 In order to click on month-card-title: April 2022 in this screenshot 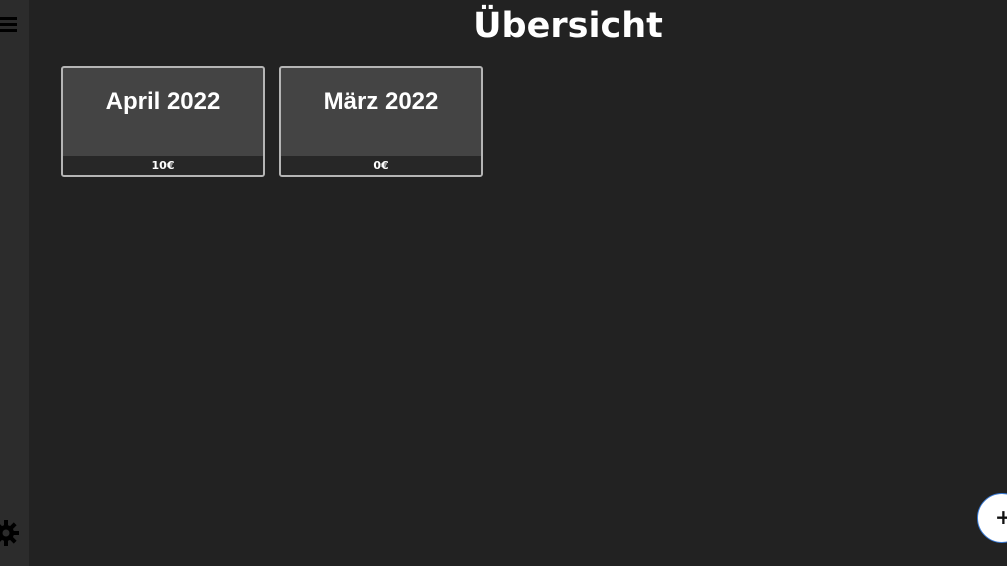, I will do `click(163, 101)`.